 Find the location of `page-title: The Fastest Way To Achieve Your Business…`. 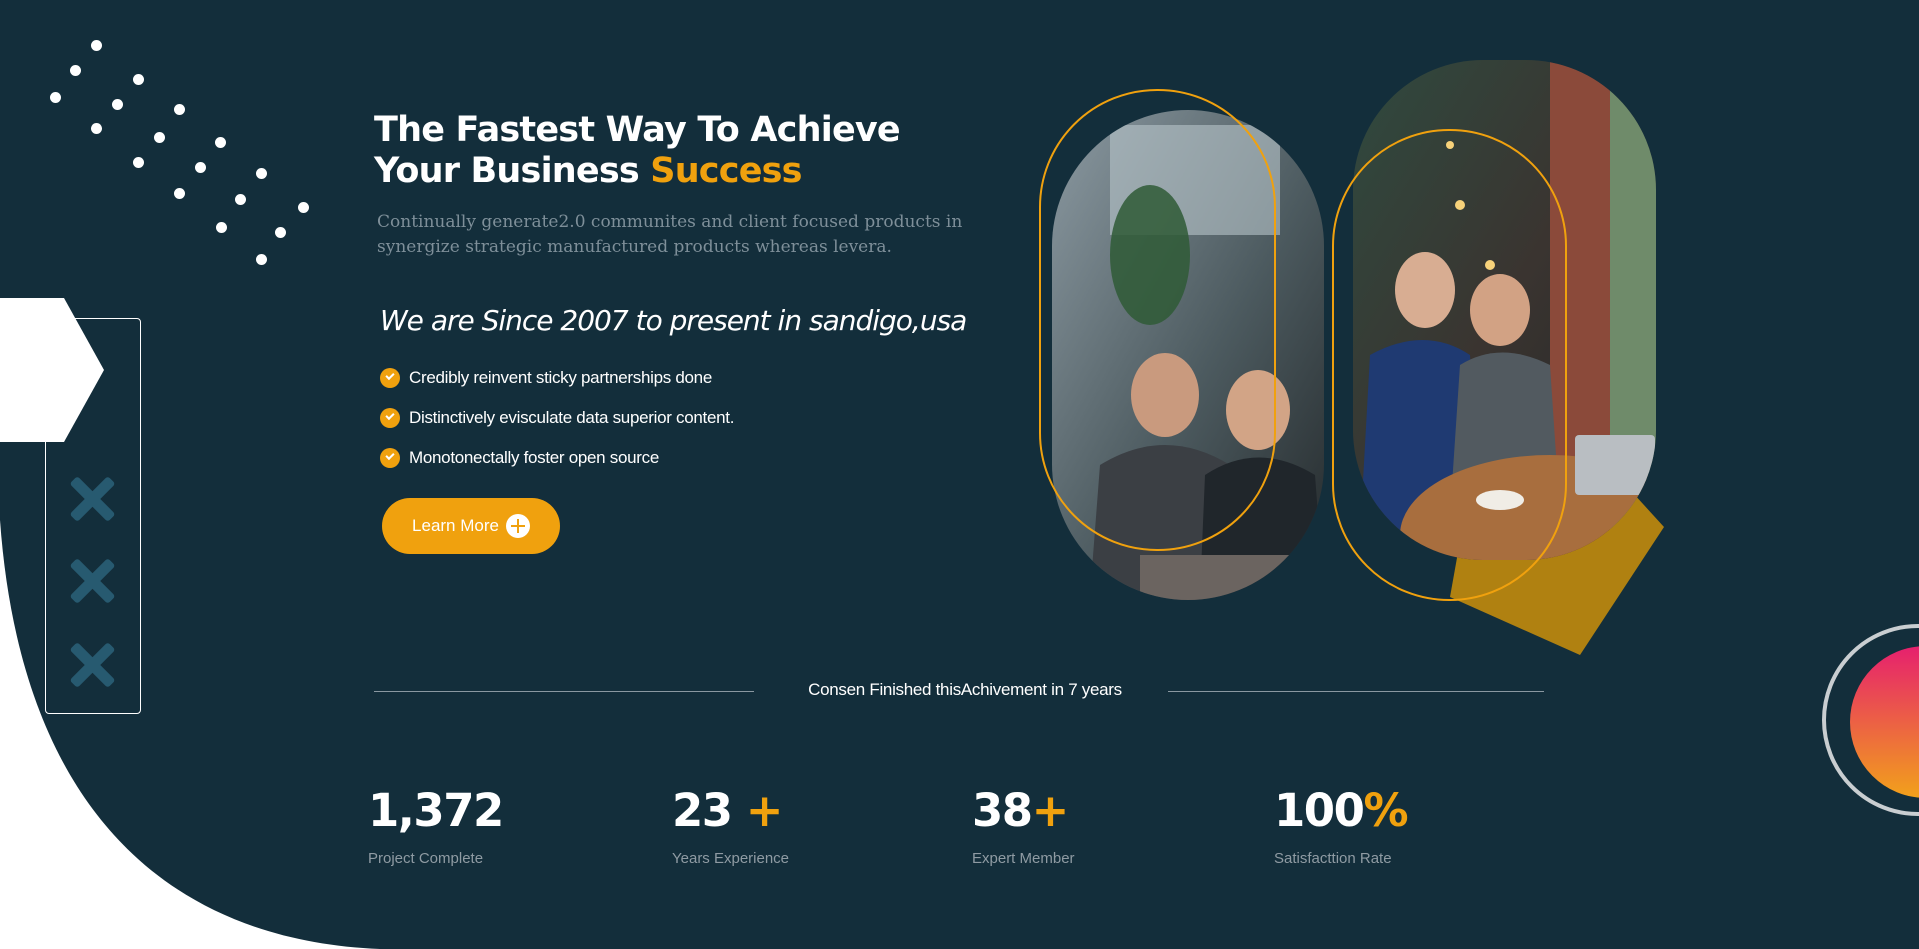

page-title: The Fastest Way To Achieve Your Business… is located at coordinates (637, 151).